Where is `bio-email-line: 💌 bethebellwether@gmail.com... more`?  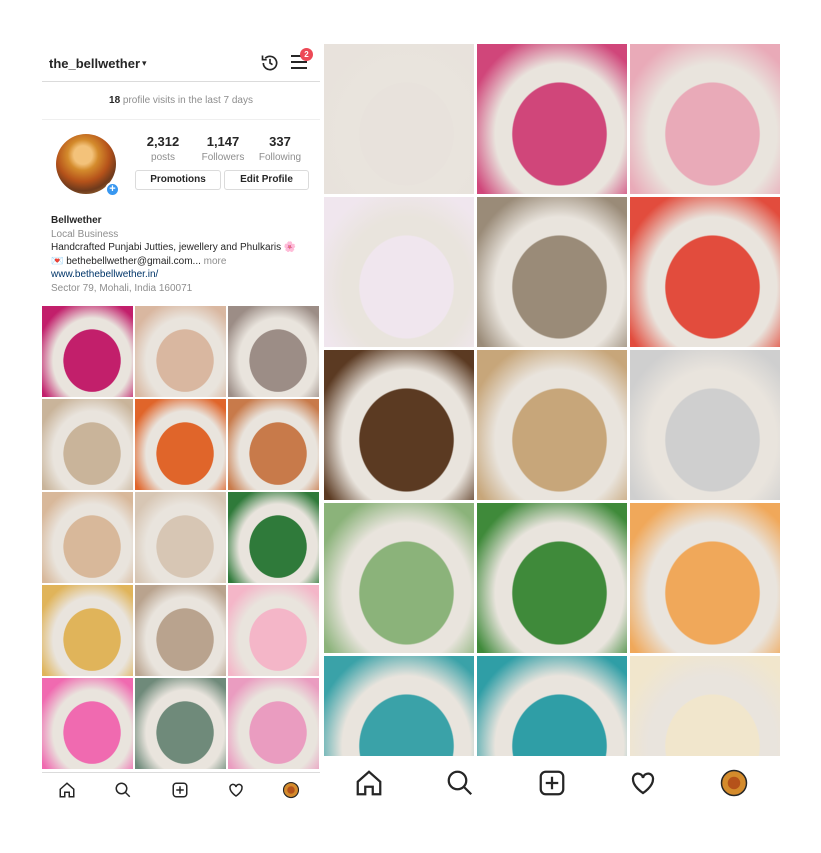
bio-email-line: 💌 bethebellwether@gmail.com... more is located at coordinates (183, 262).